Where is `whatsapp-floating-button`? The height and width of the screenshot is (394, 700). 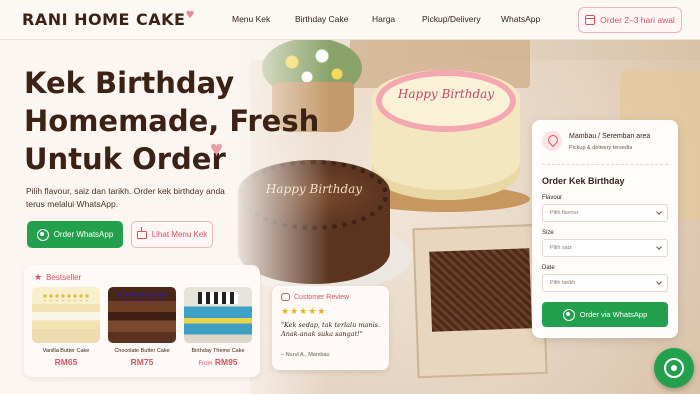 whatsapp-floating-button is located at coordinates (674, 368).